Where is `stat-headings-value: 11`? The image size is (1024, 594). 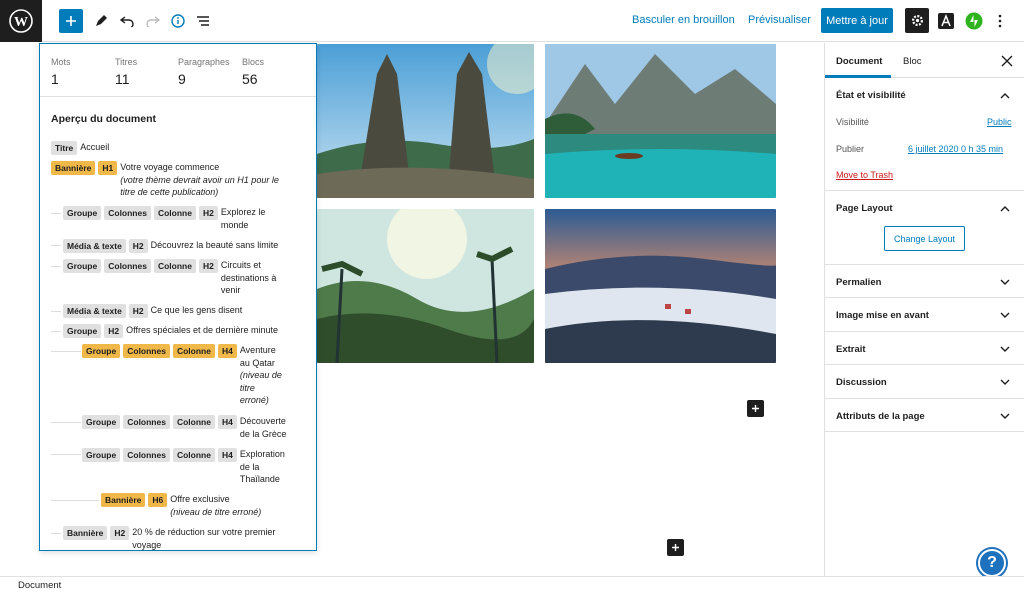
stat-headings-value: 11 is located at coordinates (122, 79).